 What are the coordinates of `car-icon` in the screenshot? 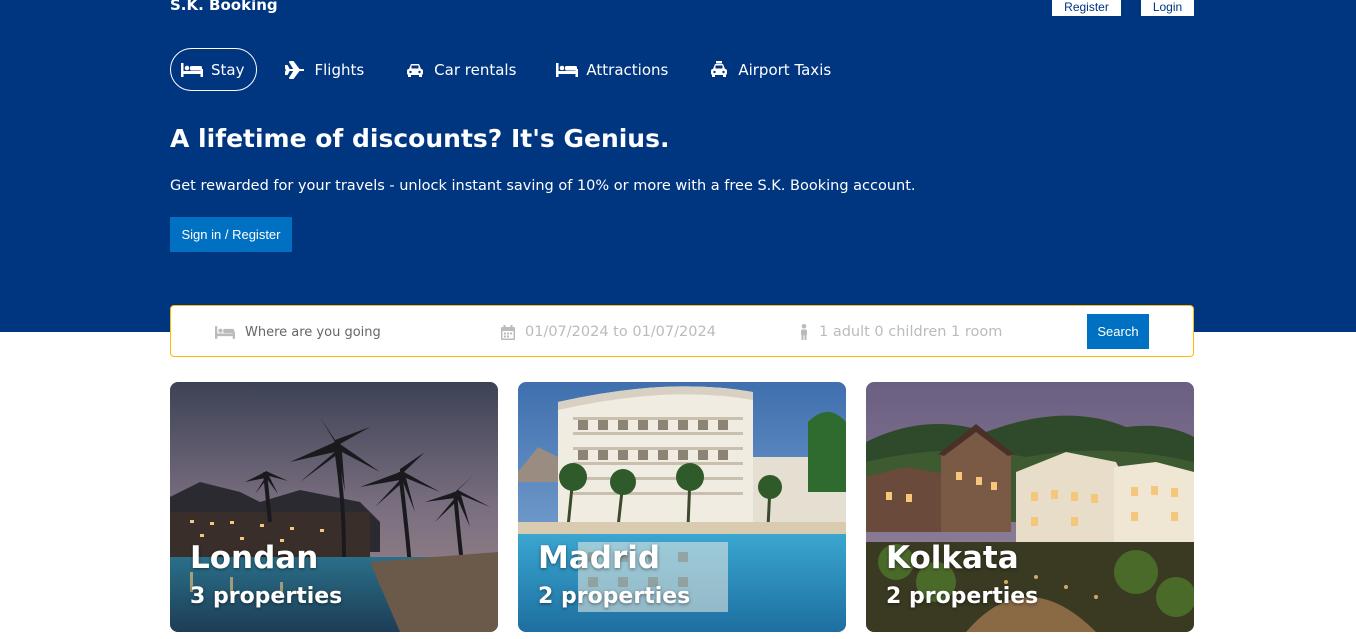 It's located at (415, 70).